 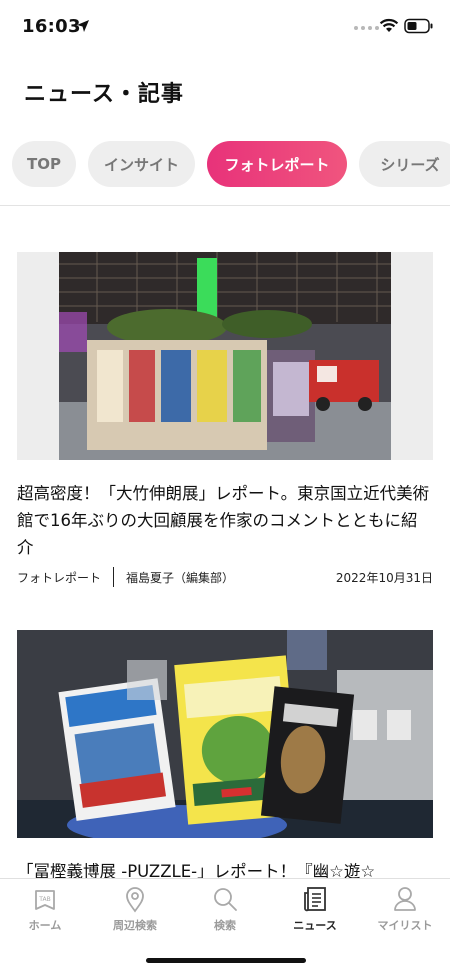 What do you see at coordinates (83, 26) in the screenshot?
I see `location-arrow-icon` at bounding box center [83, 26].